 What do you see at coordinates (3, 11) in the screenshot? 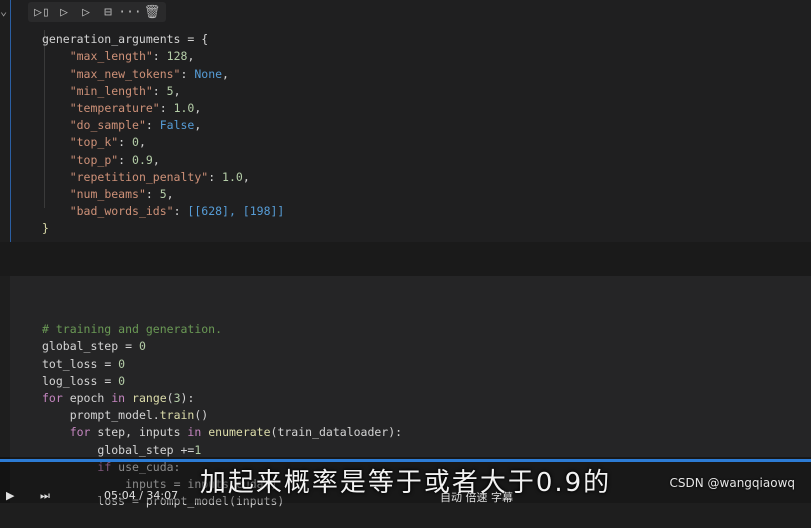
I see `chevron-down-icon: ⌄` at bounding box center [3, 11].